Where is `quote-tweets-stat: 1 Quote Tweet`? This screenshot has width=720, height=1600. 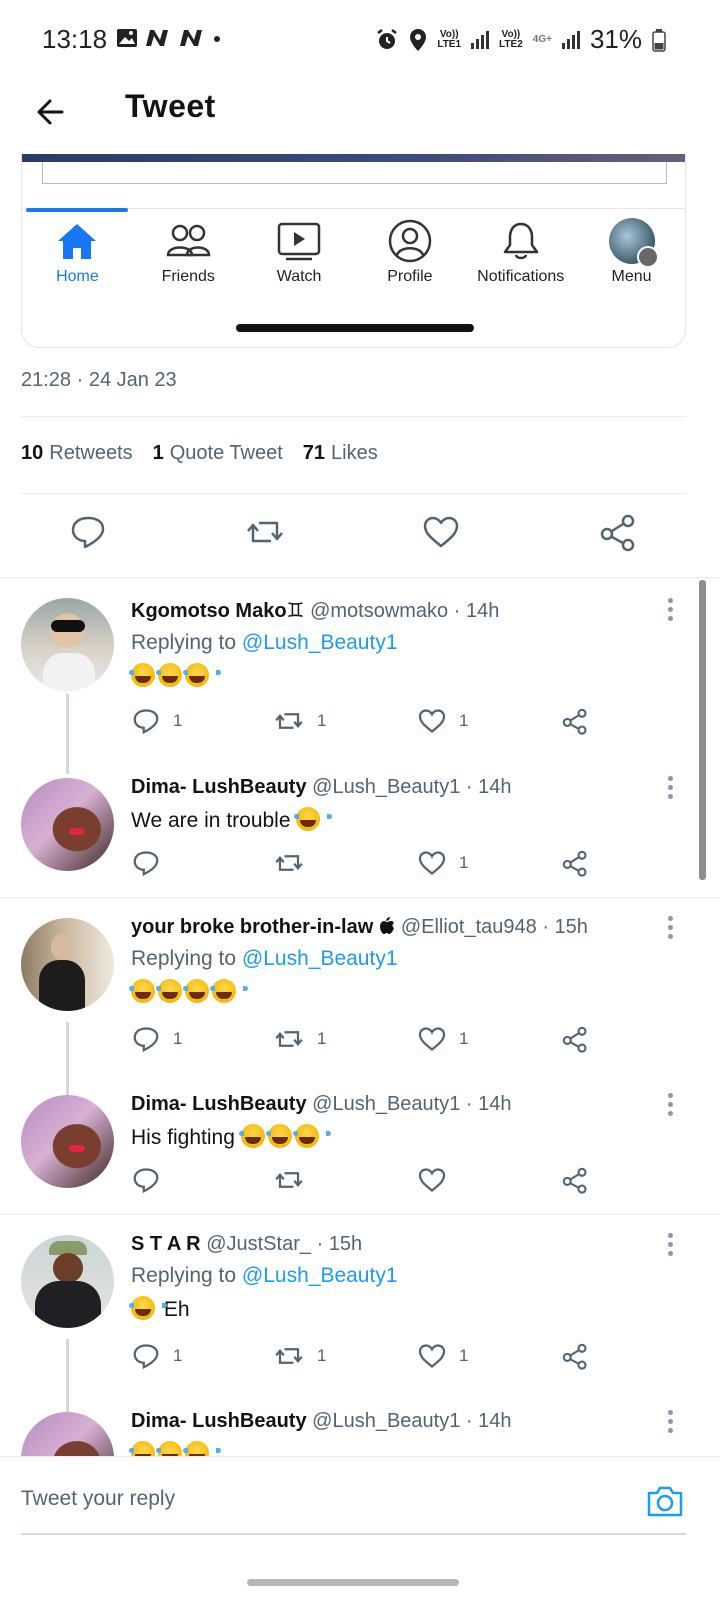 quote-tweets-stat: 1 Quote Tweet is located at coordinates (218, 453).